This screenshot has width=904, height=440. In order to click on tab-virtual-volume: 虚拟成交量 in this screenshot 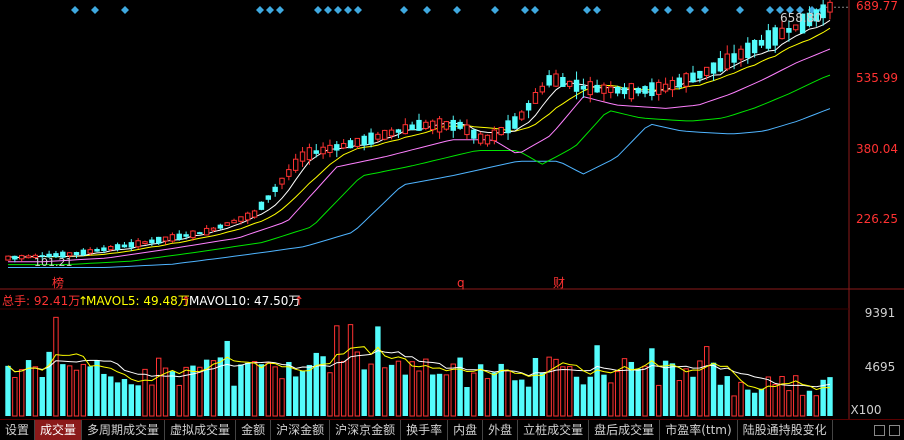, I will do `click(201, 430)`.